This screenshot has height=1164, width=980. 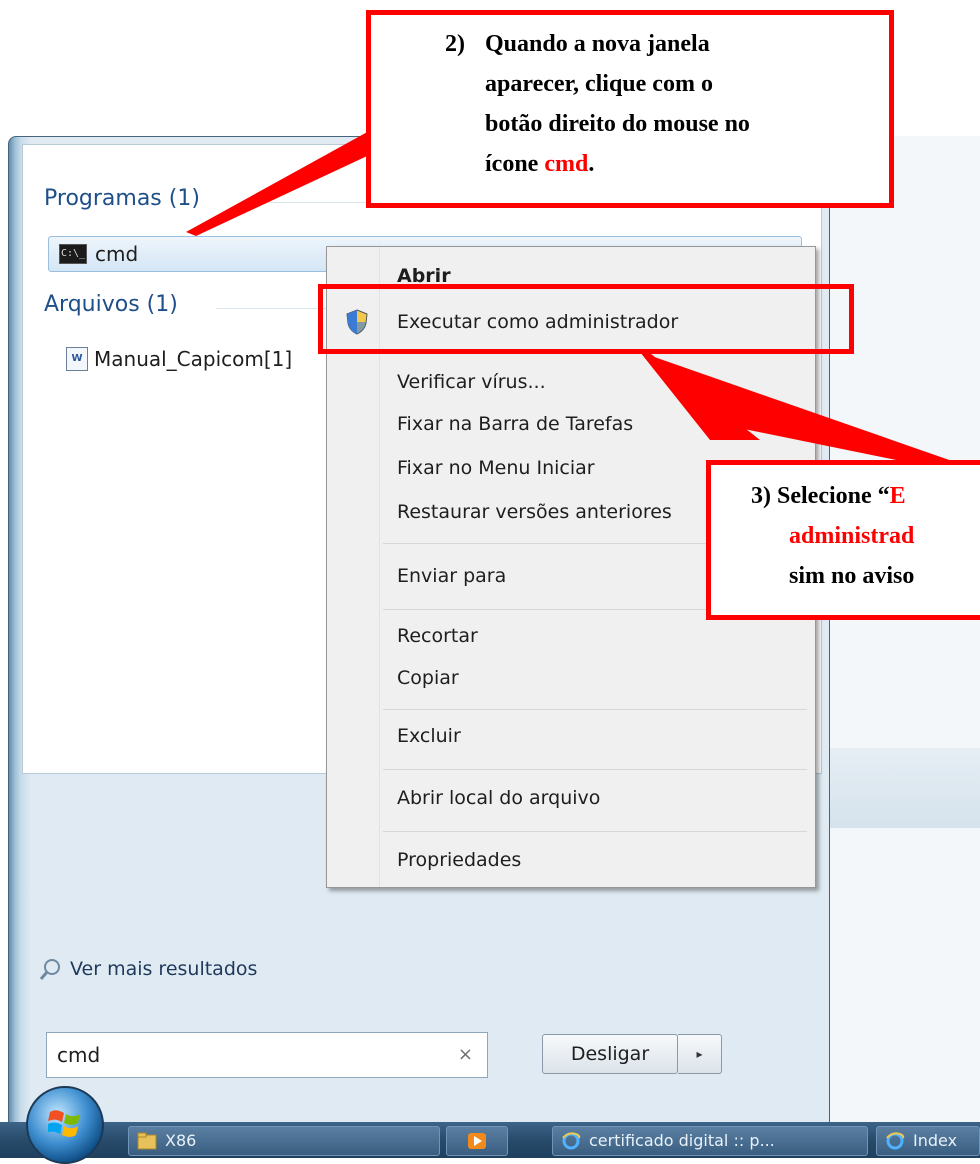 I want to click on callout-step-3-line3: sim no aviso, so click(x=852, y=576).